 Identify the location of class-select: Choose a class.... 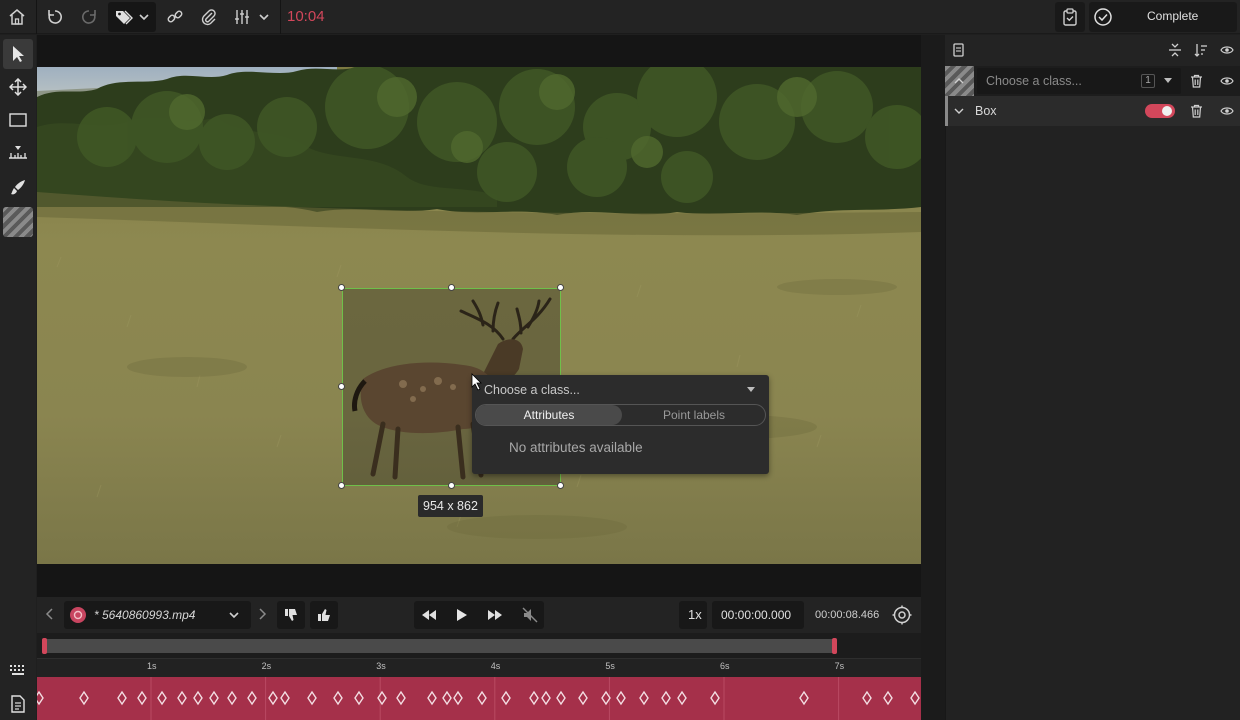
(532, 390).